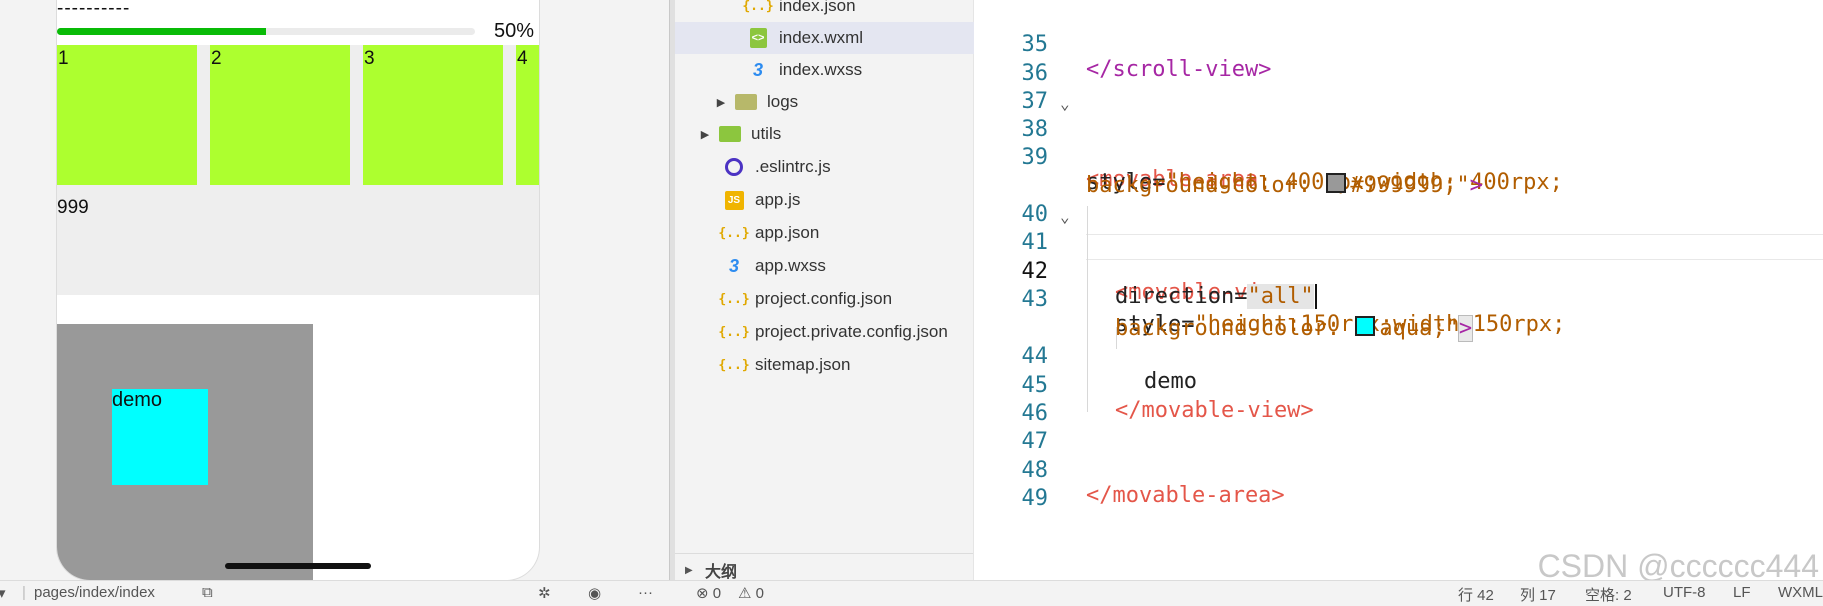  Describe the element at coordinates (1398, 401) in the screenshot. I see `code-line: 46` at that location.